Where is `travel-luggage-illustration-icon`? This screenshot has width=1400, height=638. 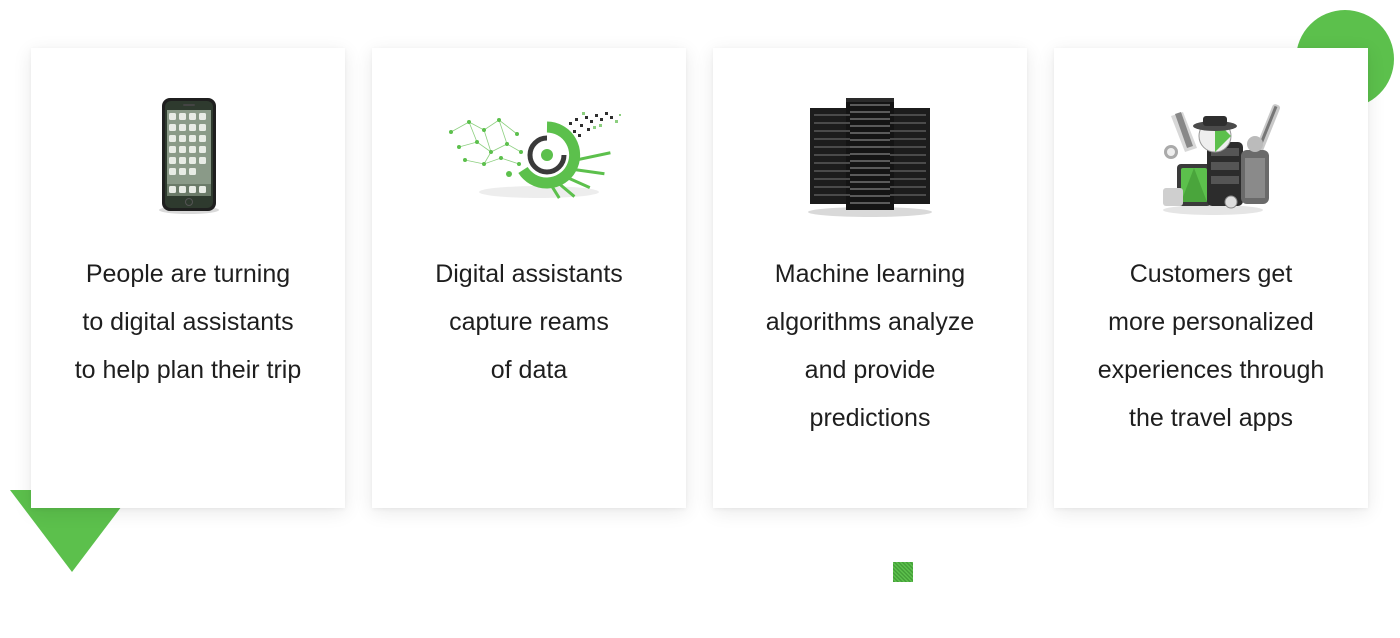 travel-luggage-illustration-icon is located at coordinates (1211, 157).